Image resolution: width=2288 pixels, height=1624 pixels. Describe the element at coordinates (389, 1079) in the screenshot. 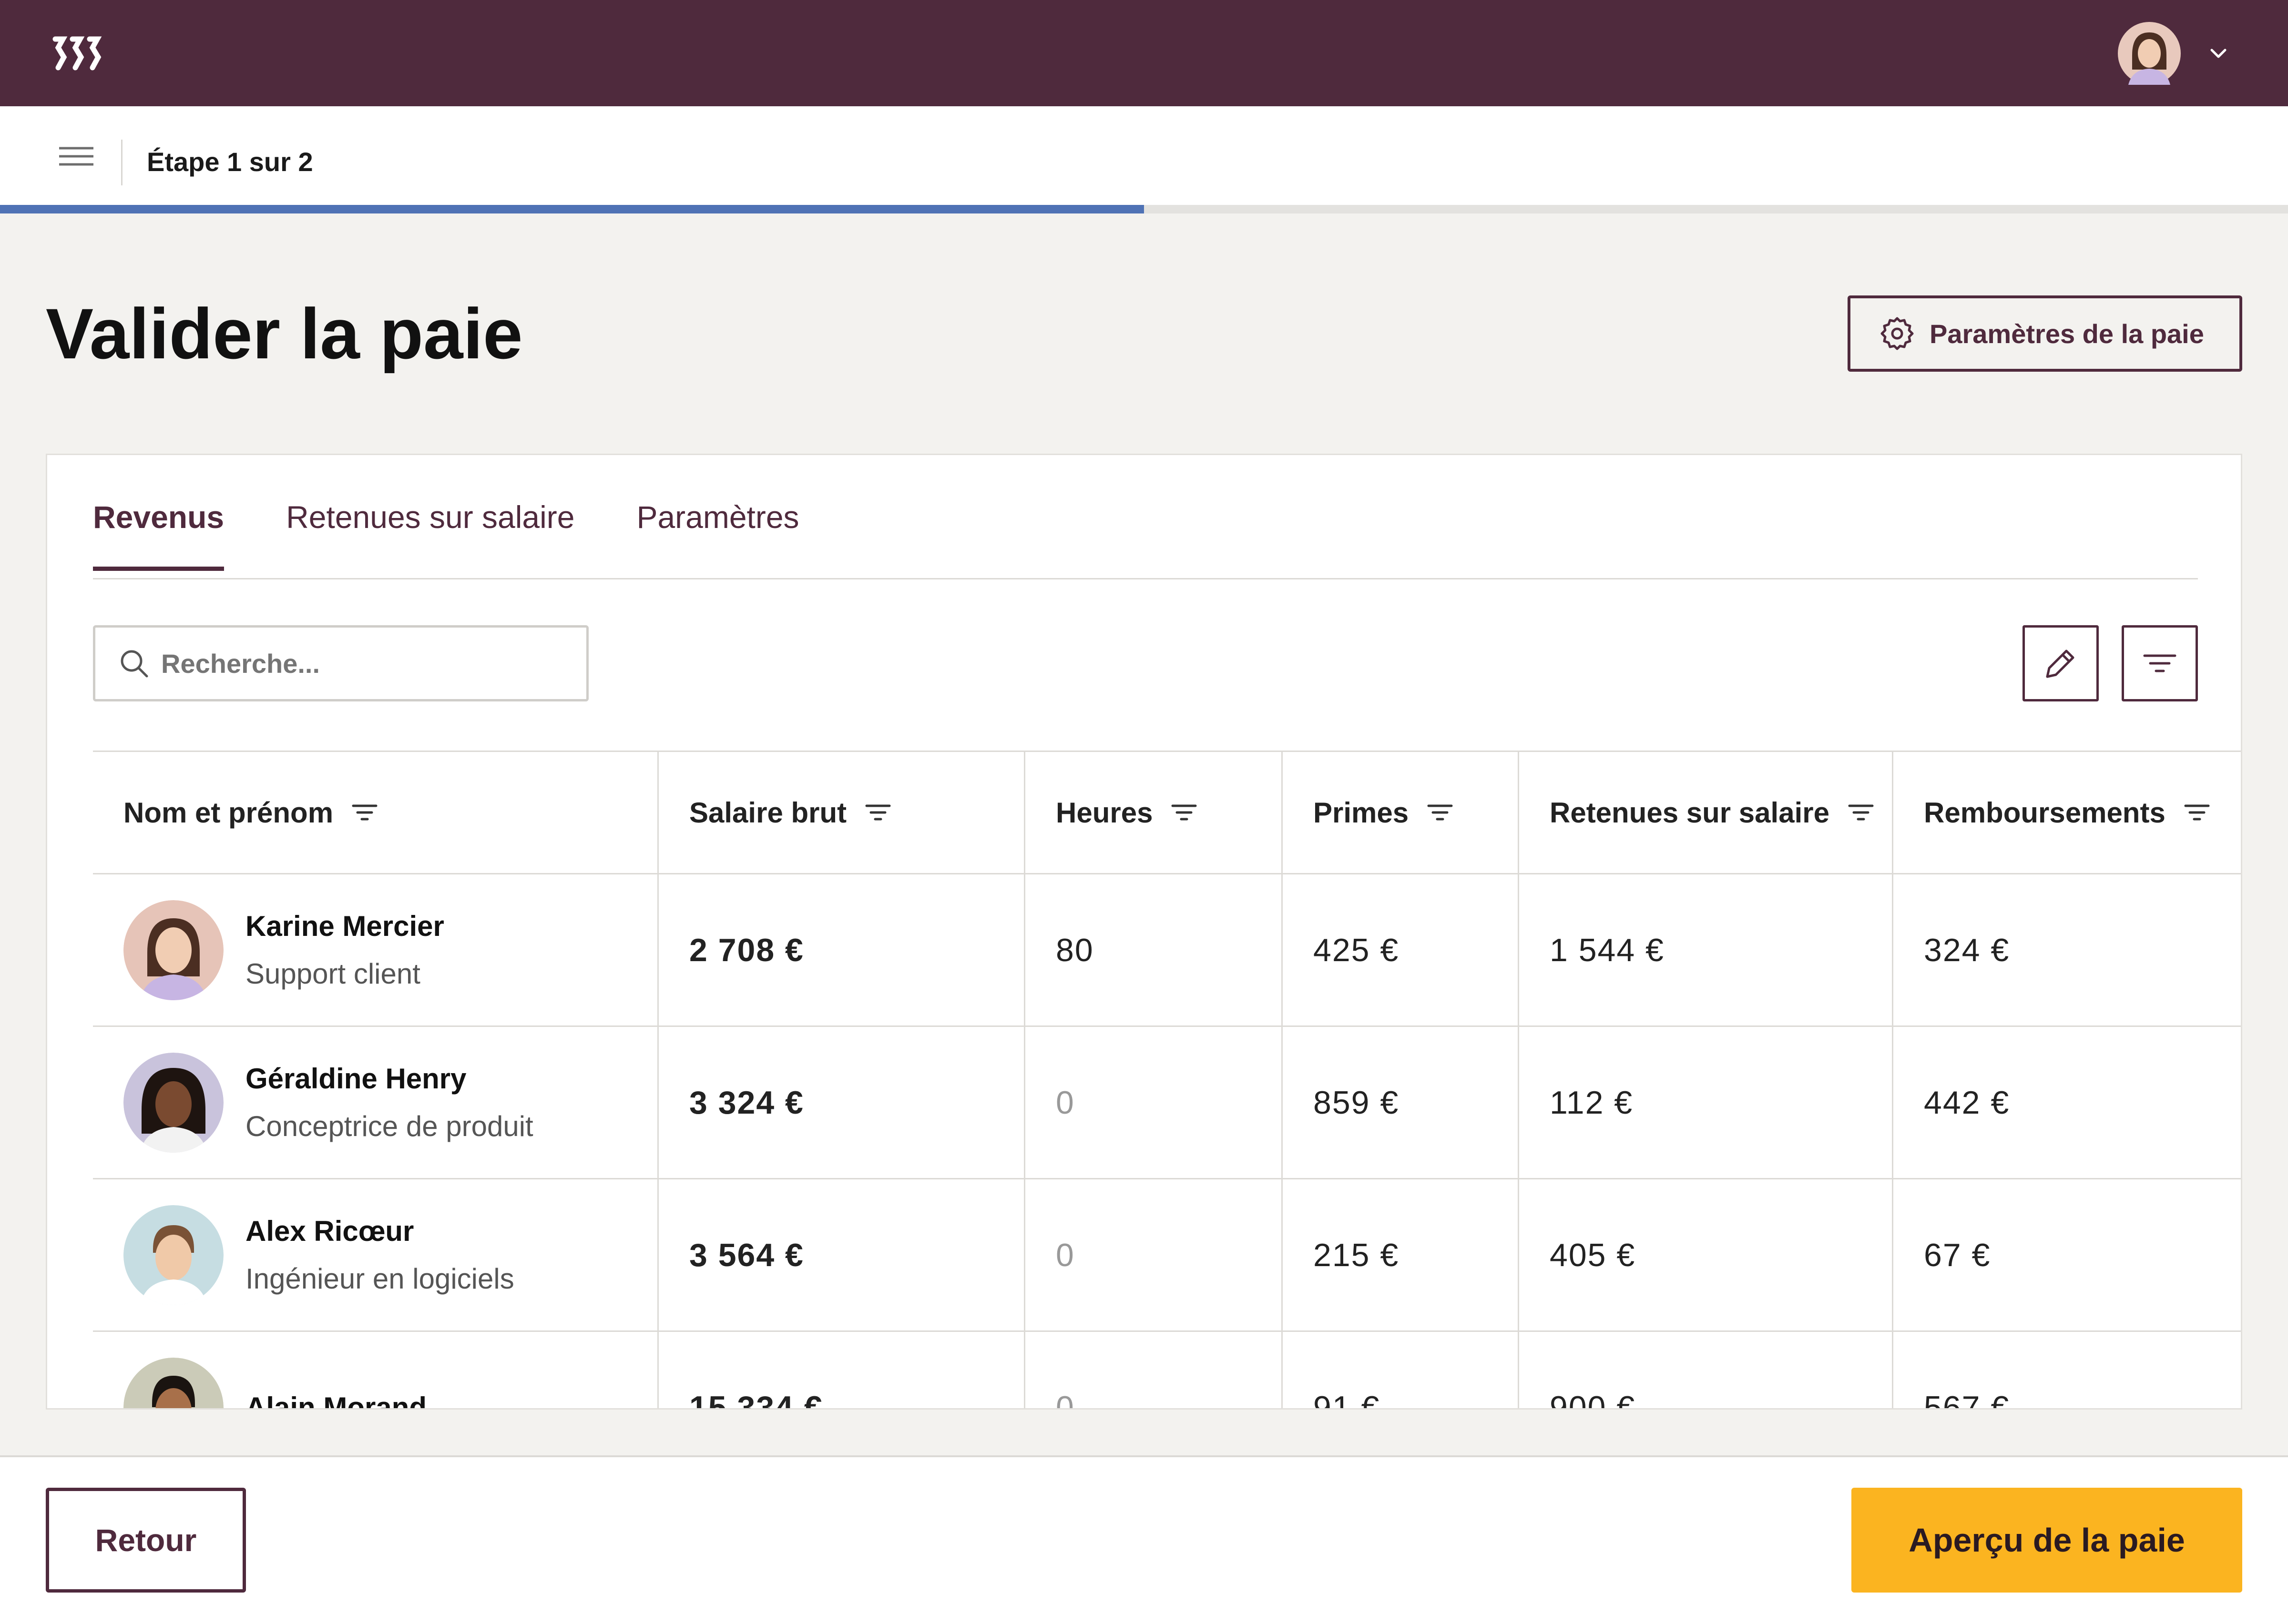

I see `employee-name: Géraldine Henry` at that location.